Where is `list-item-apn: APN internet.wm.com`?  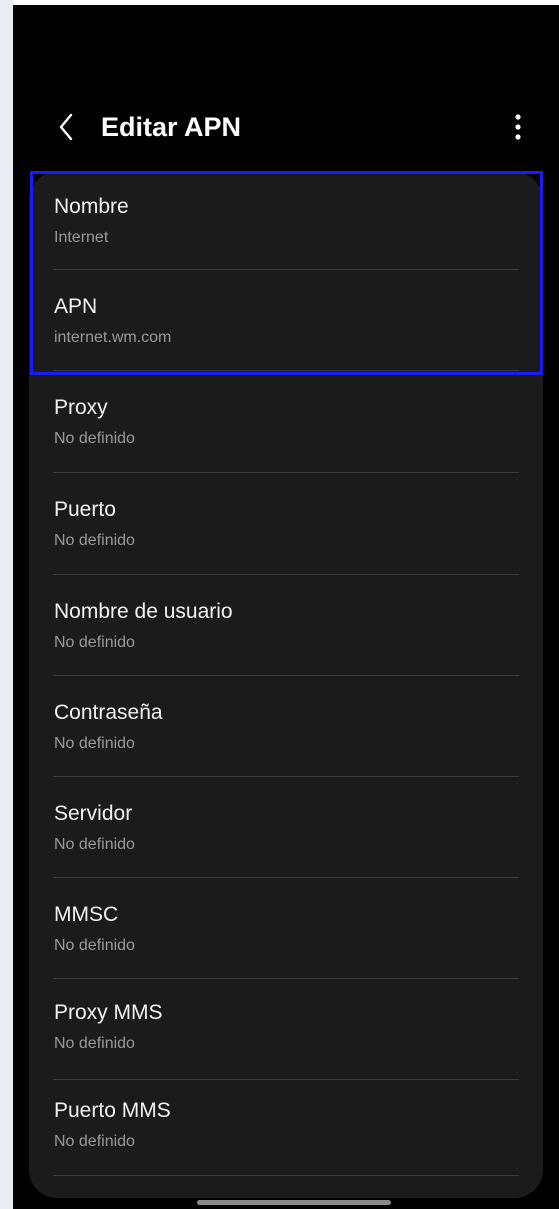 list-item-apn: APN internet.wm.com is located at coordinates (286, 322).